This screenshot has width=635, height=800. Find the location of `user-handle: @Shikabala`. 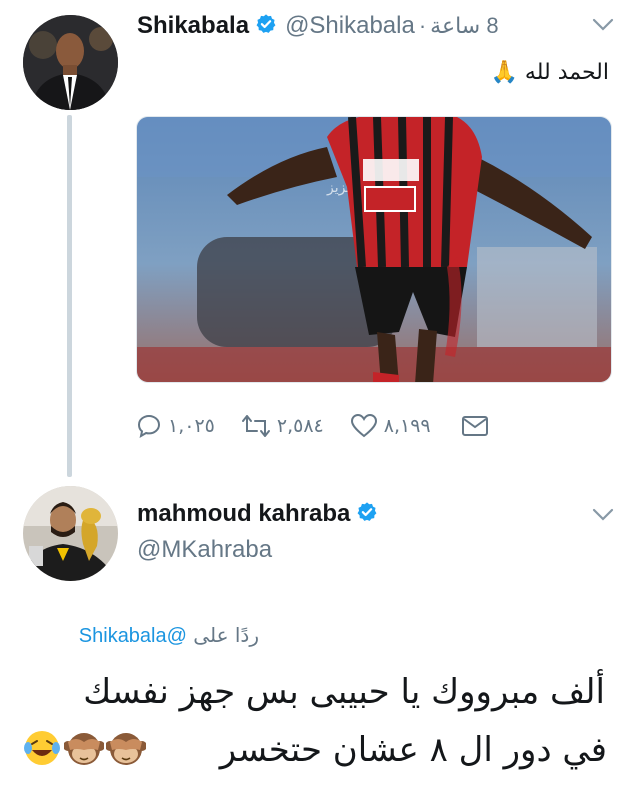

user-handle: @Shikabala is located at coordinates (350, 26).